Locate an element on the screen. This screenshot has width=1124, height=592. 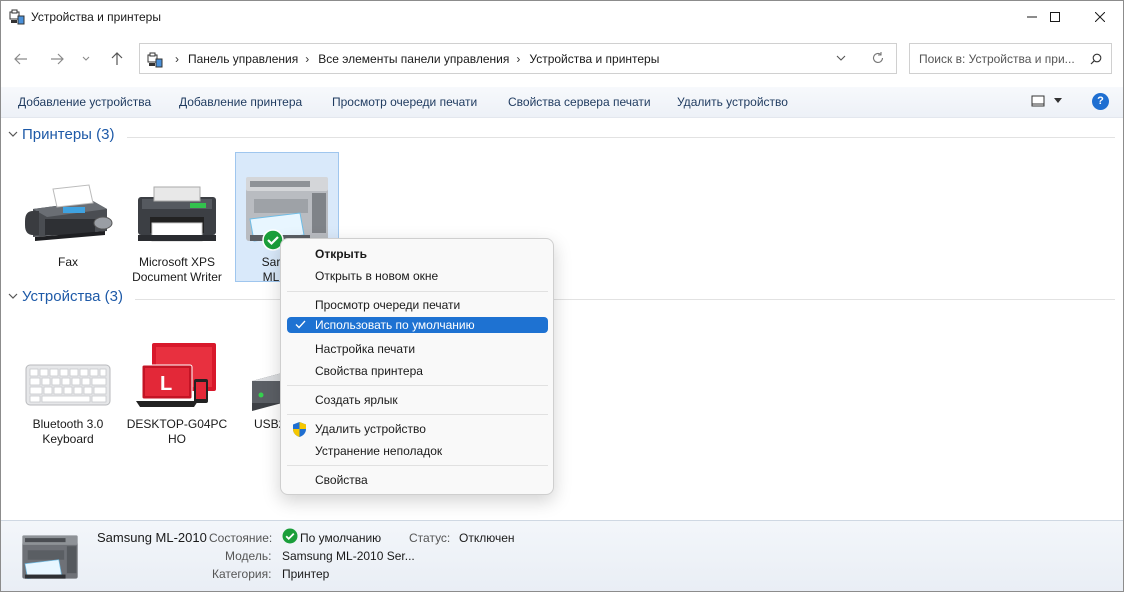
menu-item-label: Свойства принтера is located at coordinates (369, 371).